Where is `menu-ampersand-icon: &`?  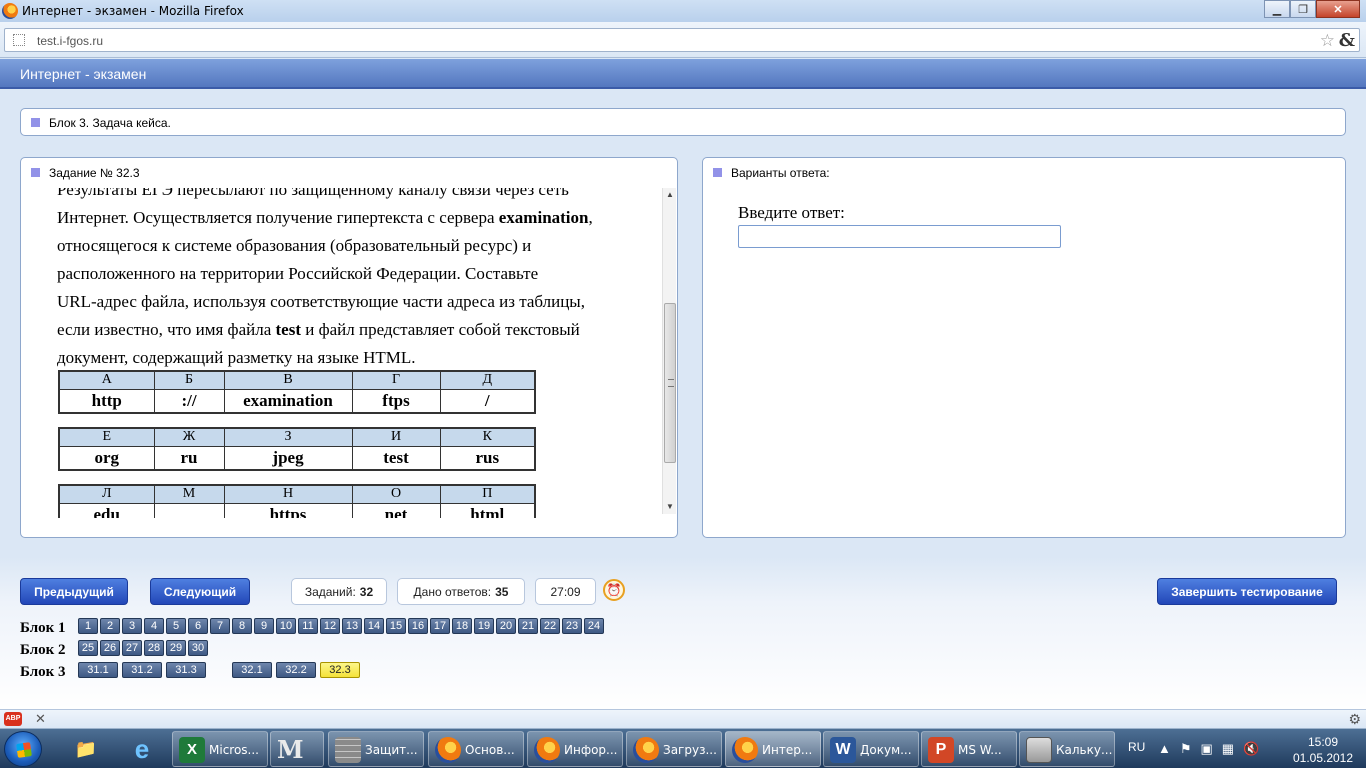
menu-ampersand-icon: & is located at coordinates (1347, 40).